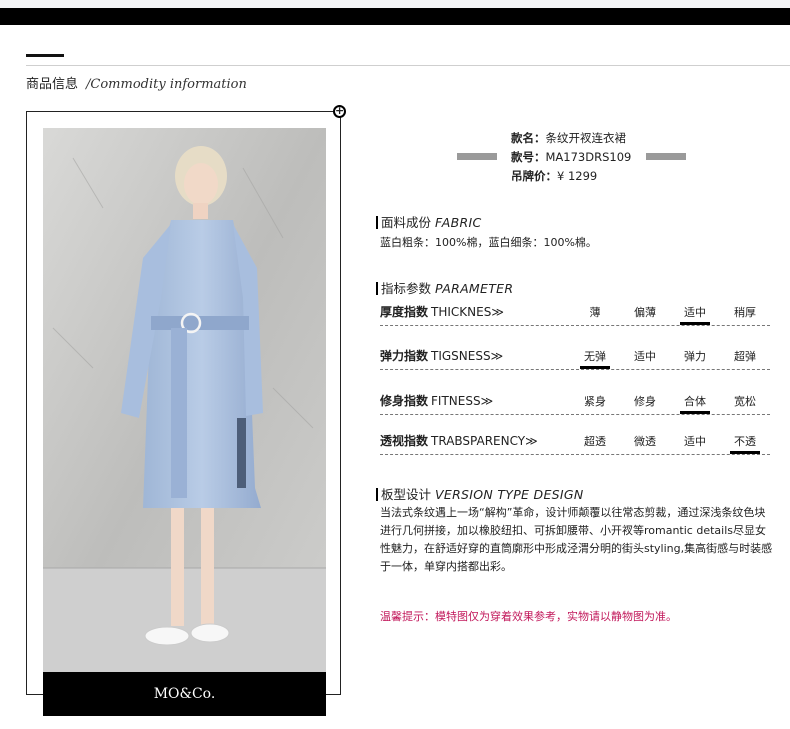 The width and height of the screenshot is (790, 729). What do you see at coordinates (695, 403) in the screenshot?
I see `parameter-option: 合体` at bounding box center [695, 403].